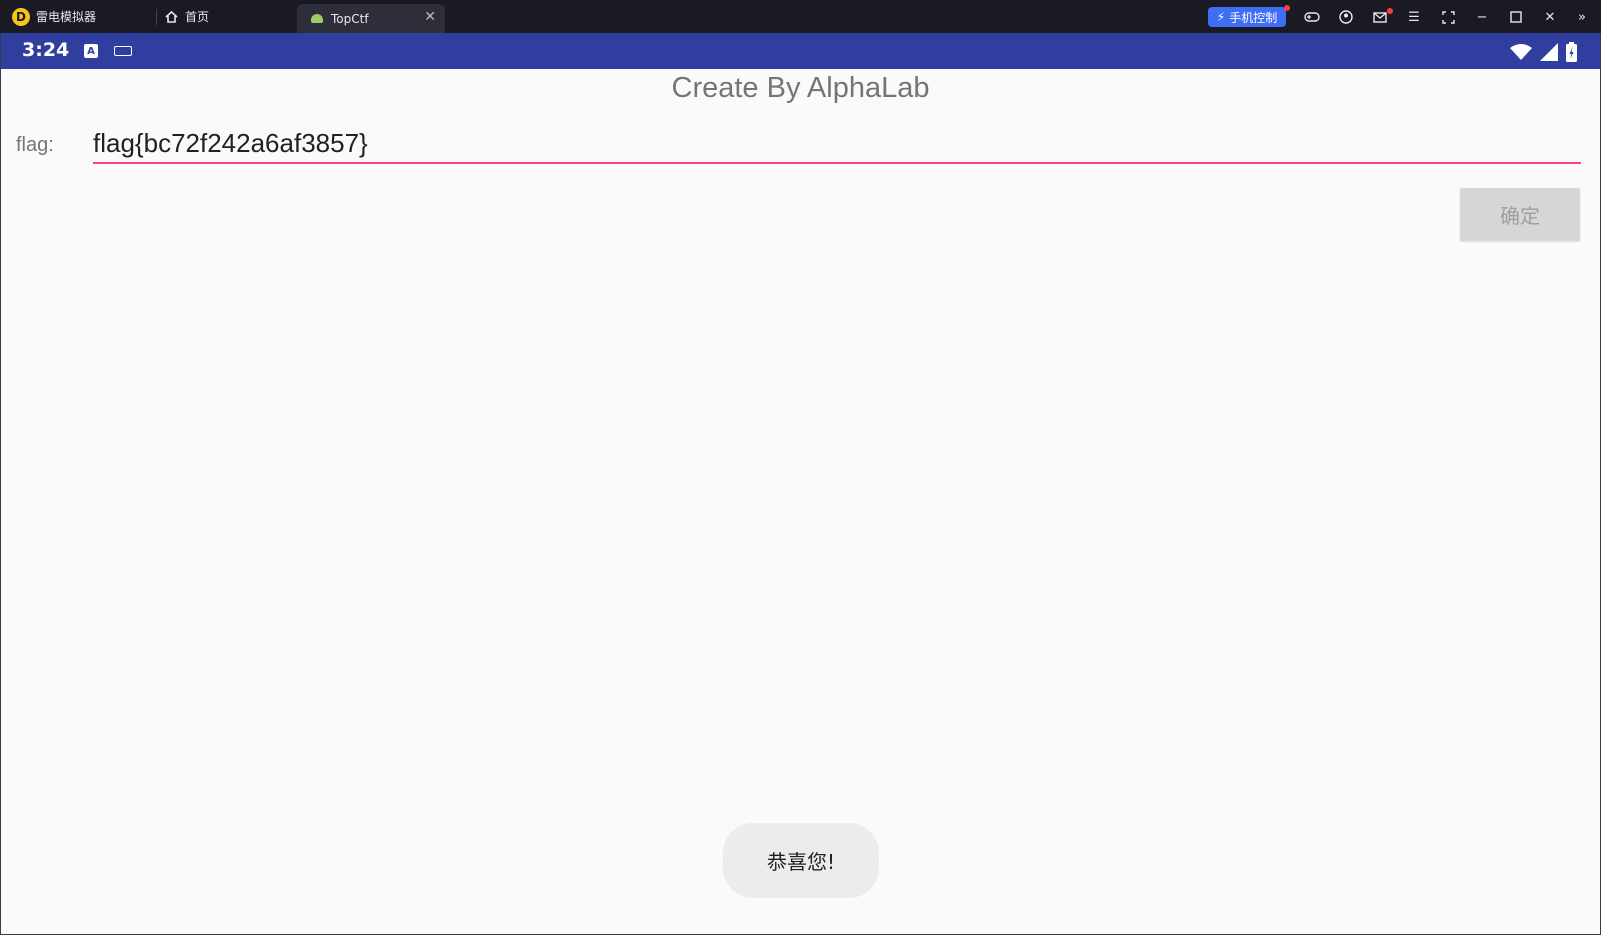 Image resolution: width=1601 pixels, height=935 pixels. What do you see at coordinates (66, 17) in the screenshot?
I see `emulator-app-name: 雷电模拟器` at bounding box center [66, 17].